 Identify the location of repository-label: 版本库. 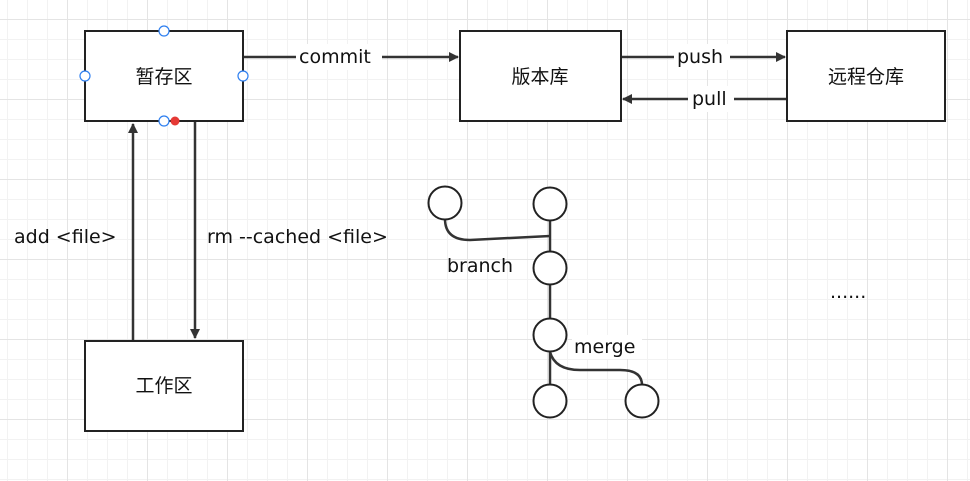
(539, 77).